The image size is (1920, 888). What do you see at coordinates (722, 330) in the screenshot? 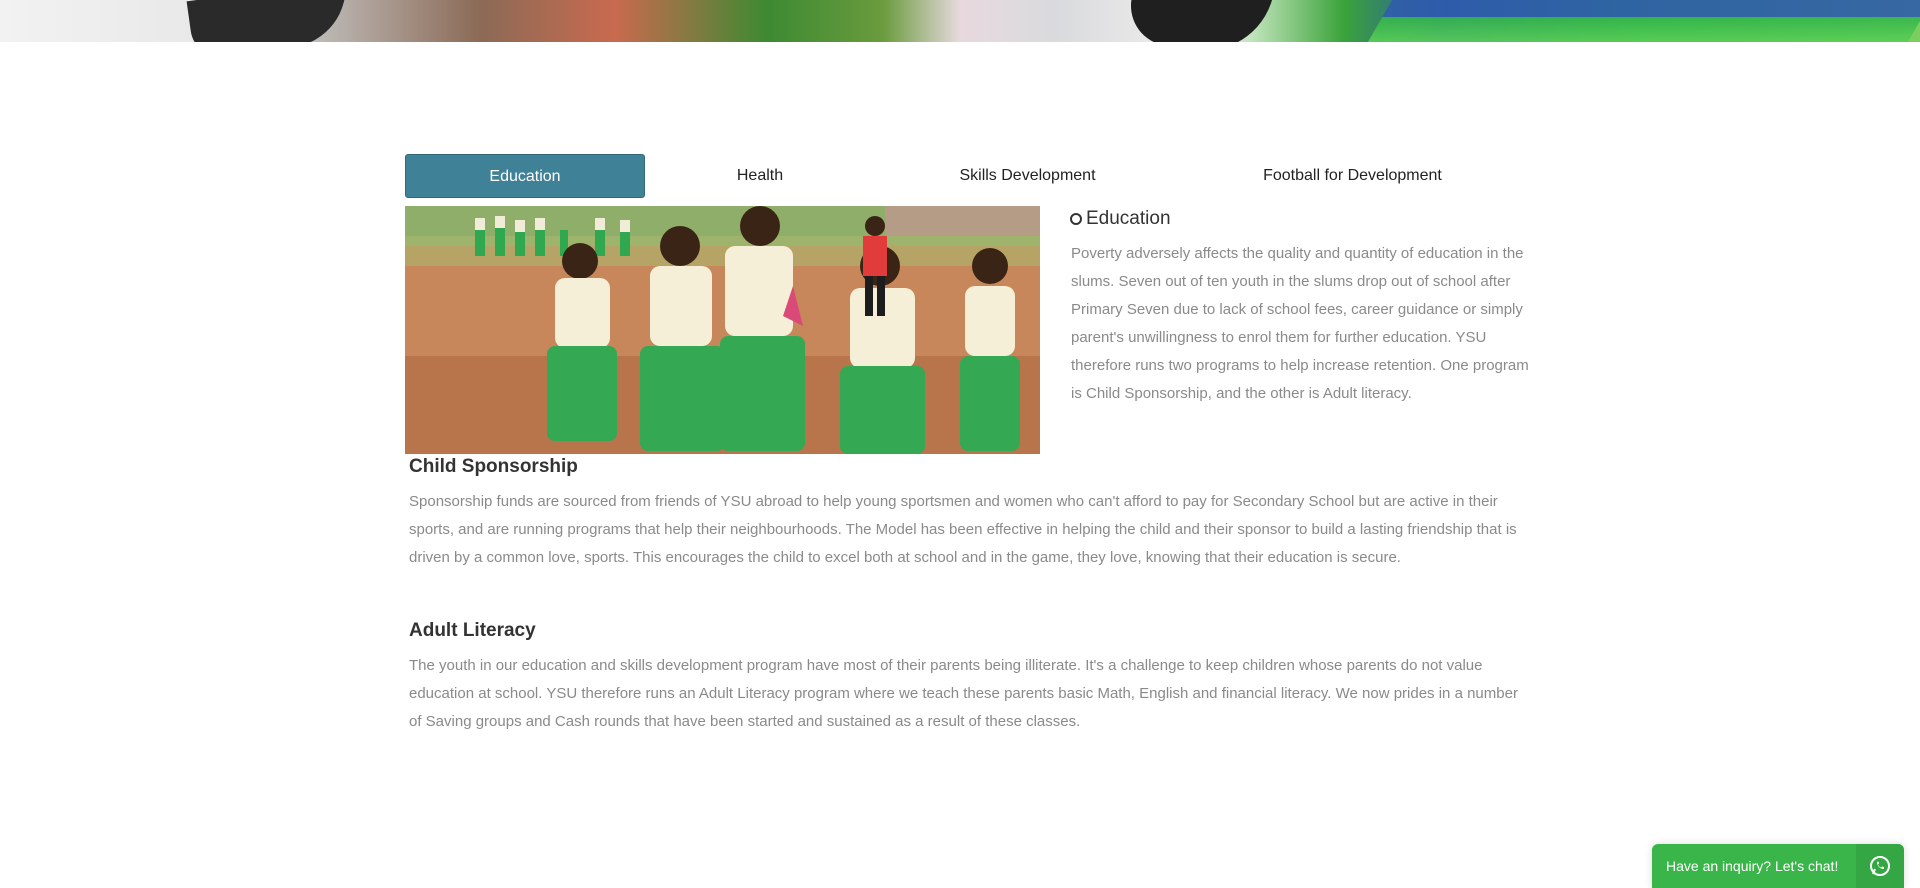
I see `education-photo` at bounding box center [722, 330].